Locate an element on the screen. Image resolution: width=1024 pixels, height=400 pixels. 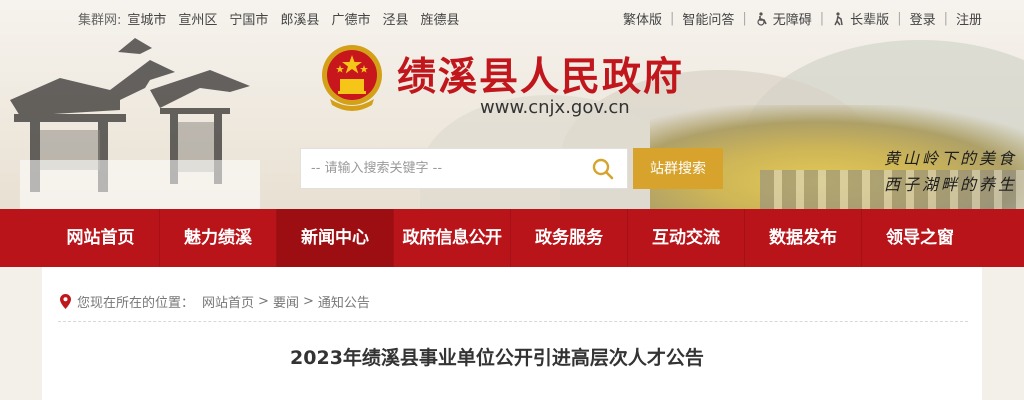
article-title: 2023年绩溪县事业单位公开引进高层次人才公告 is located at coordinates (497, 358).